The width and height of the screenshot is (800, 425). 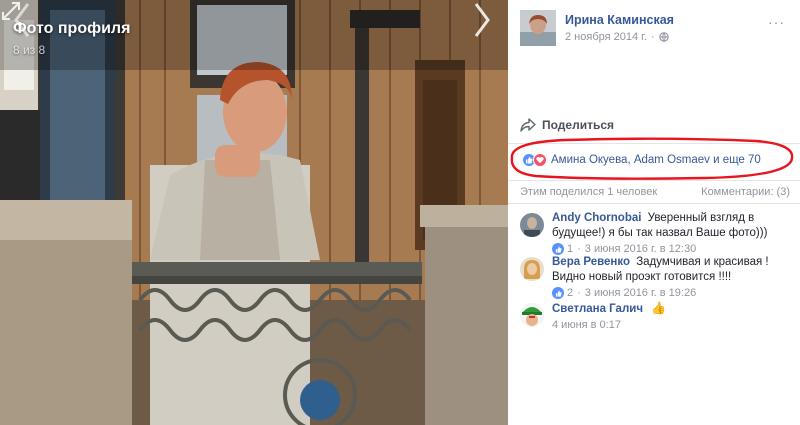 What do you see at coordinates (597, 309) in the screenshot?
I see `comment-author-link: Светлана Галич` at bounding box center [597, 309].